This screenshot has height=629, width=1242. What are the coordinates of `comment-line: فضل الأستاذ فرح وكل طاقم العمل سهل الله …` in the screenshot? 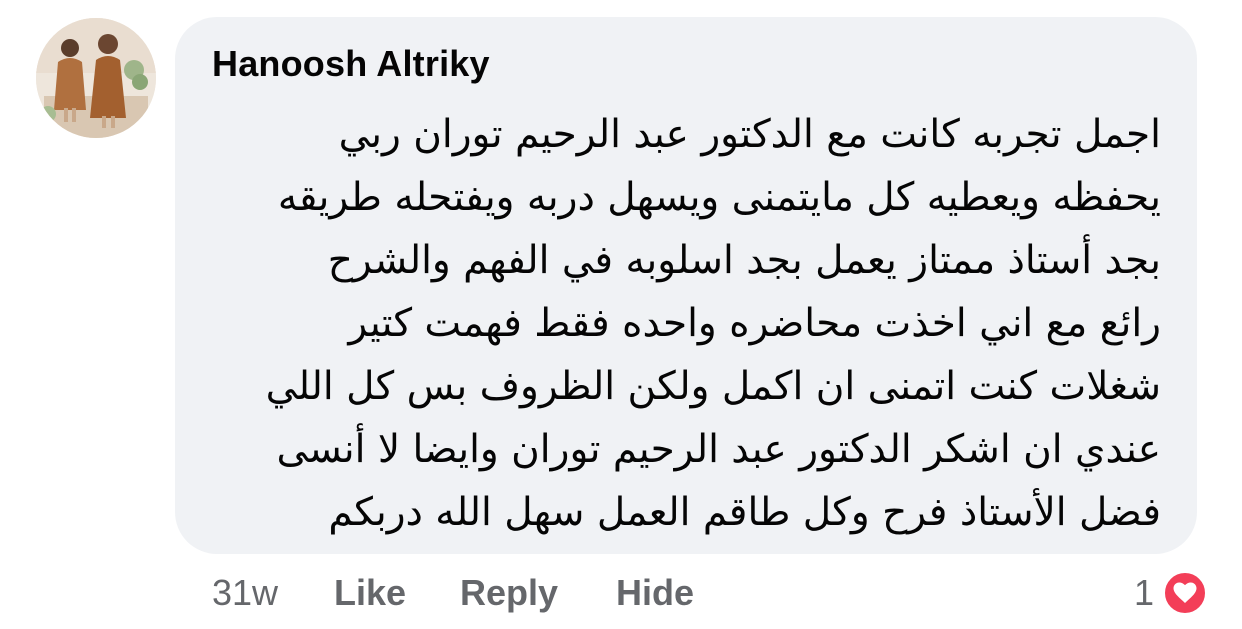 It's located at (744, 512).